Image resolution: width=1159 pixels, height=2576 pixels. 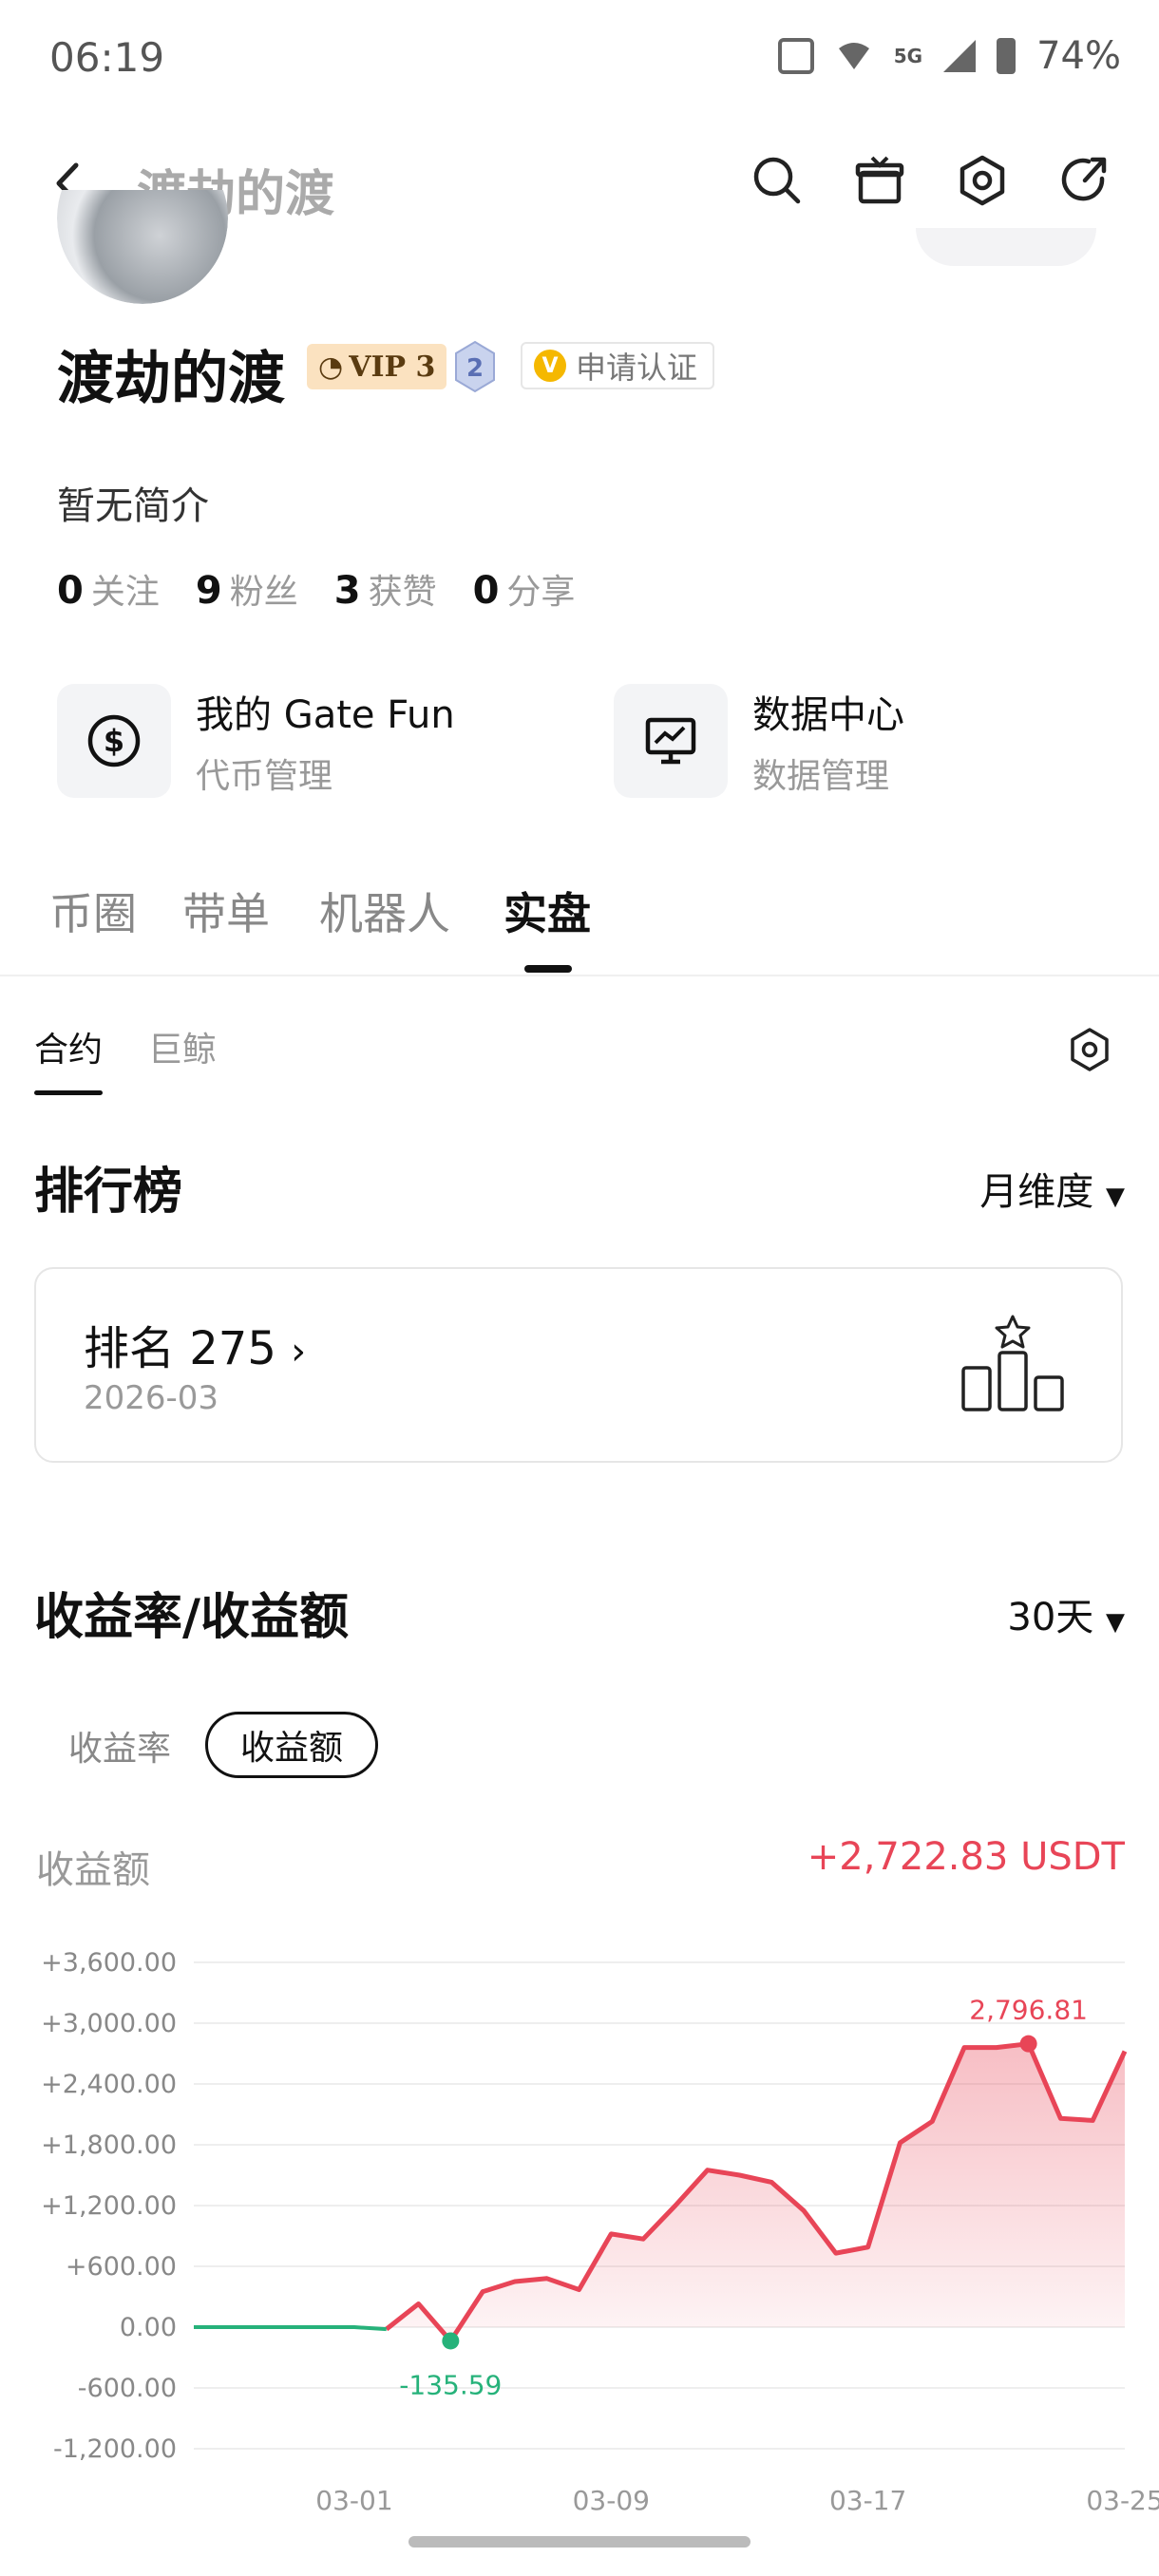 I want to click on x-tick-label: 03-09, so click(x=611, y=2500).